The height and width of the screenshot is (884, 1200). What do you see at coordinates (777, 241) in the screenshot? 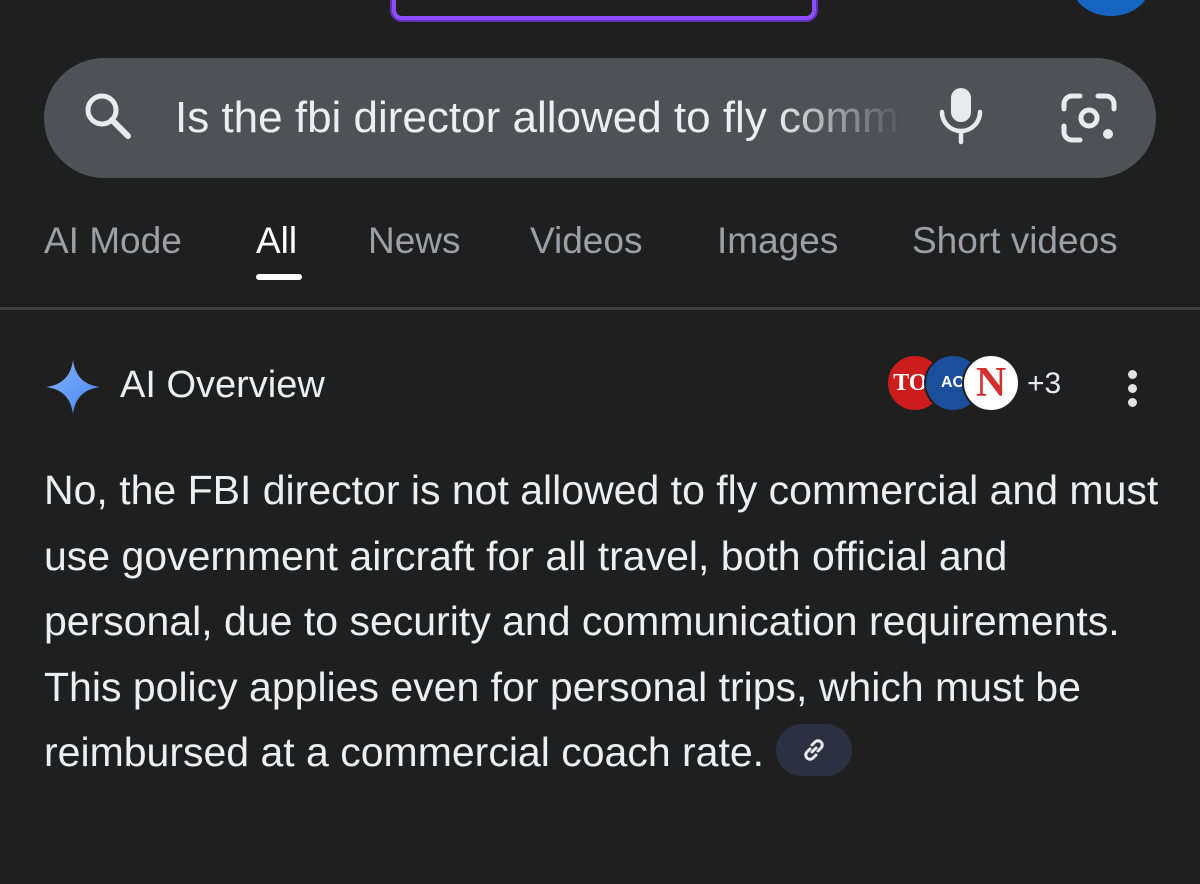
I see `tab-images: Images` at bounding box center [777, 241].